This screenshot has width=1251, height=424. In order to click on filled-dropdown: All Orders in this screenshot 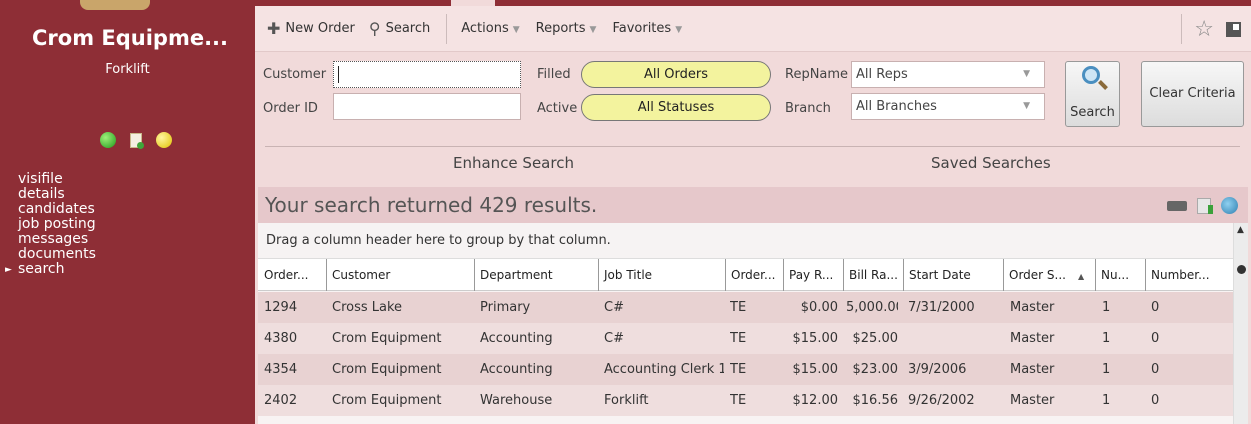, I will do `click(676, 74)`.